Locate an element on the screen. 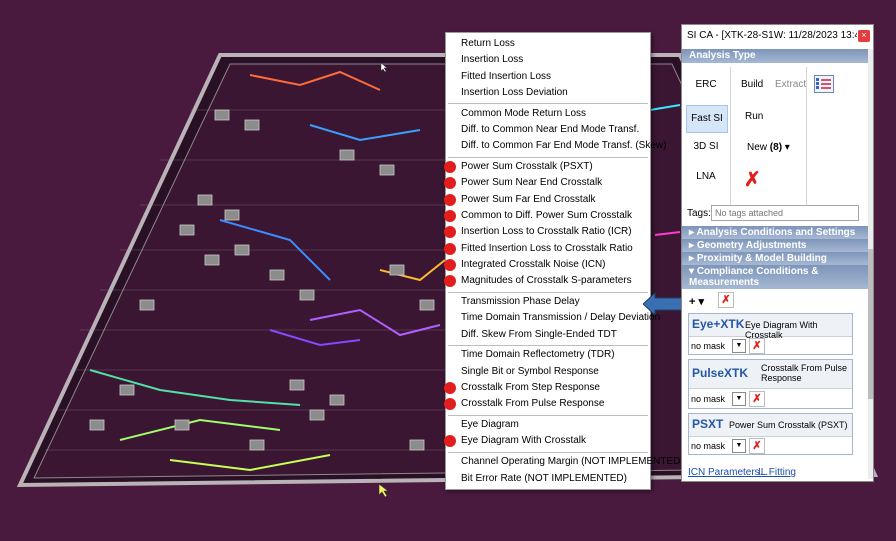 The height and width of the screenshot is (541, 896). new-label: New (8) ▾ is located at coordinates (768, 147).